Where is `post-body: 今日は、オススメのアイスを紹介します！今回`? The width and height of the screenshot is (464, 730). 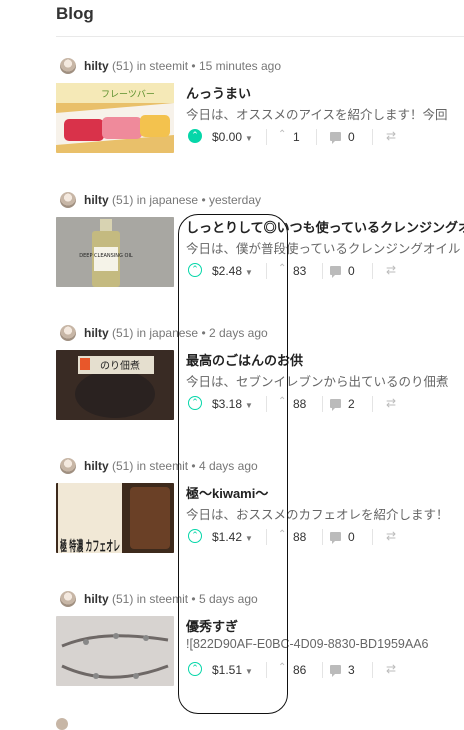
post-body: 今日は、オススメのアイスを紹介します！今回 is located at coordinates (325, 113).